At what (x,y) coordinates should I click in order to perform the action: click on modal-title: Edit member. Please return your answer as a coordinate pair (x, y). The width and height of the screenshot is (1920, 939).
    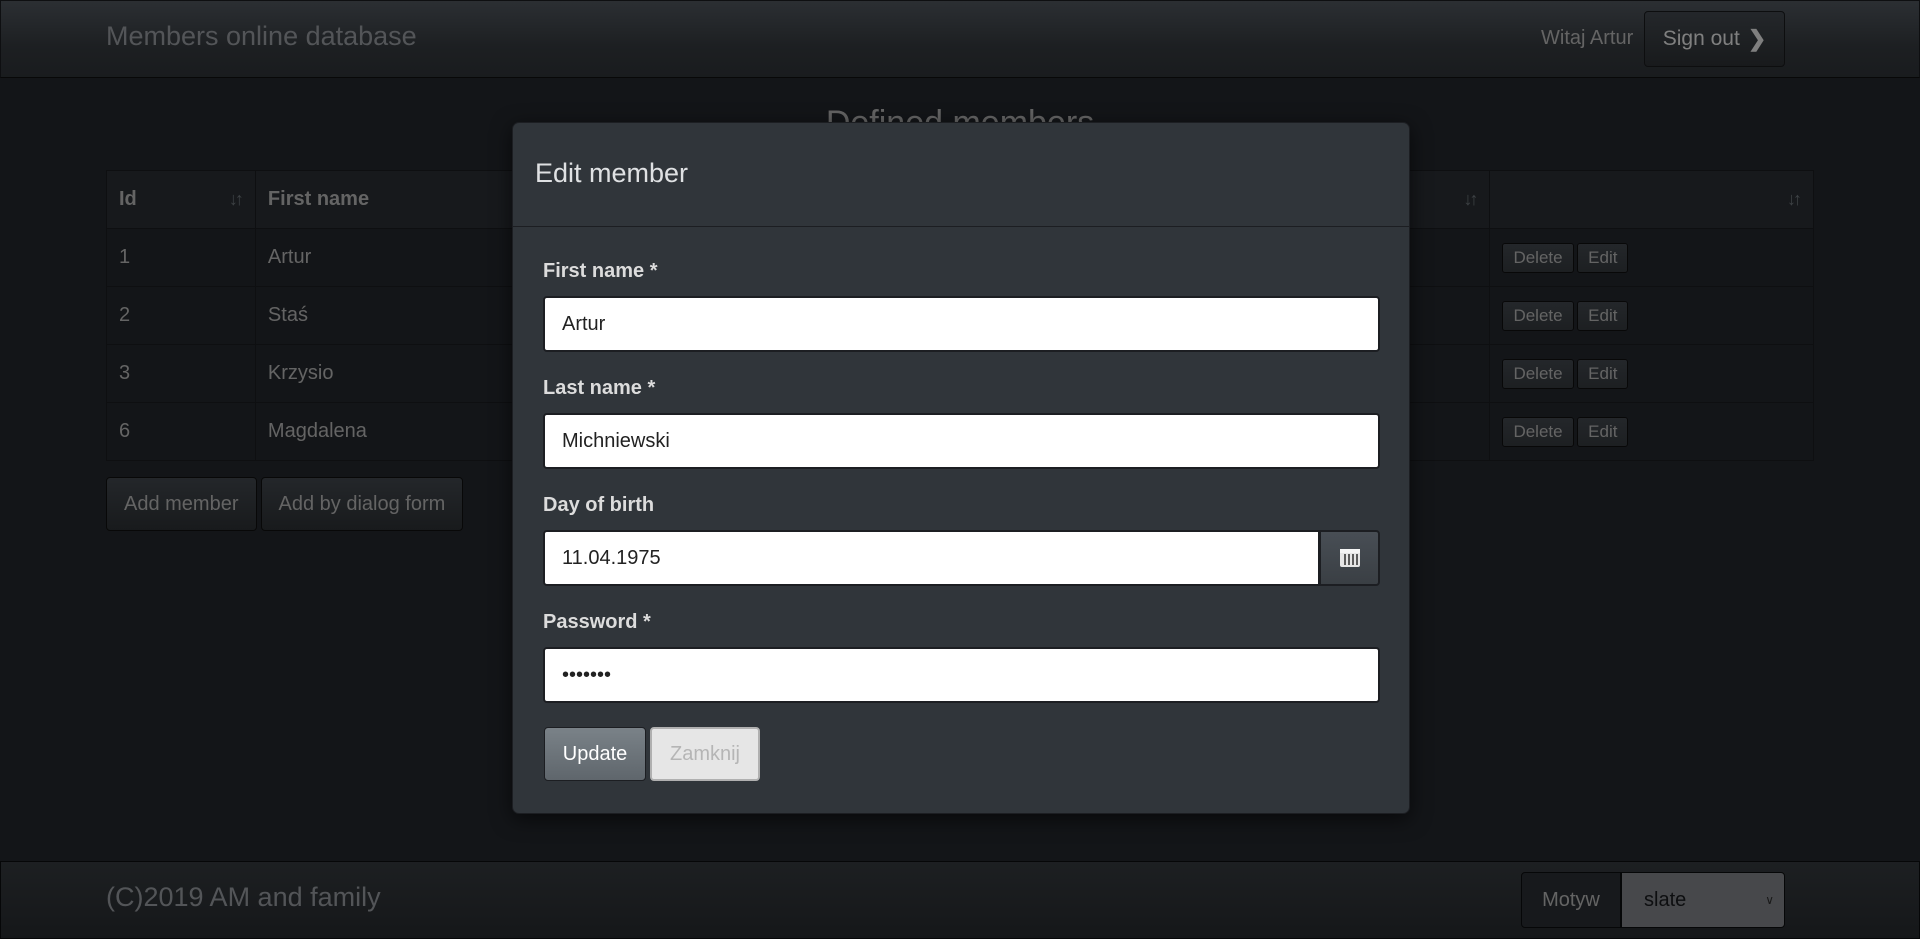
    Looking at the image, I should click on (612, 173).